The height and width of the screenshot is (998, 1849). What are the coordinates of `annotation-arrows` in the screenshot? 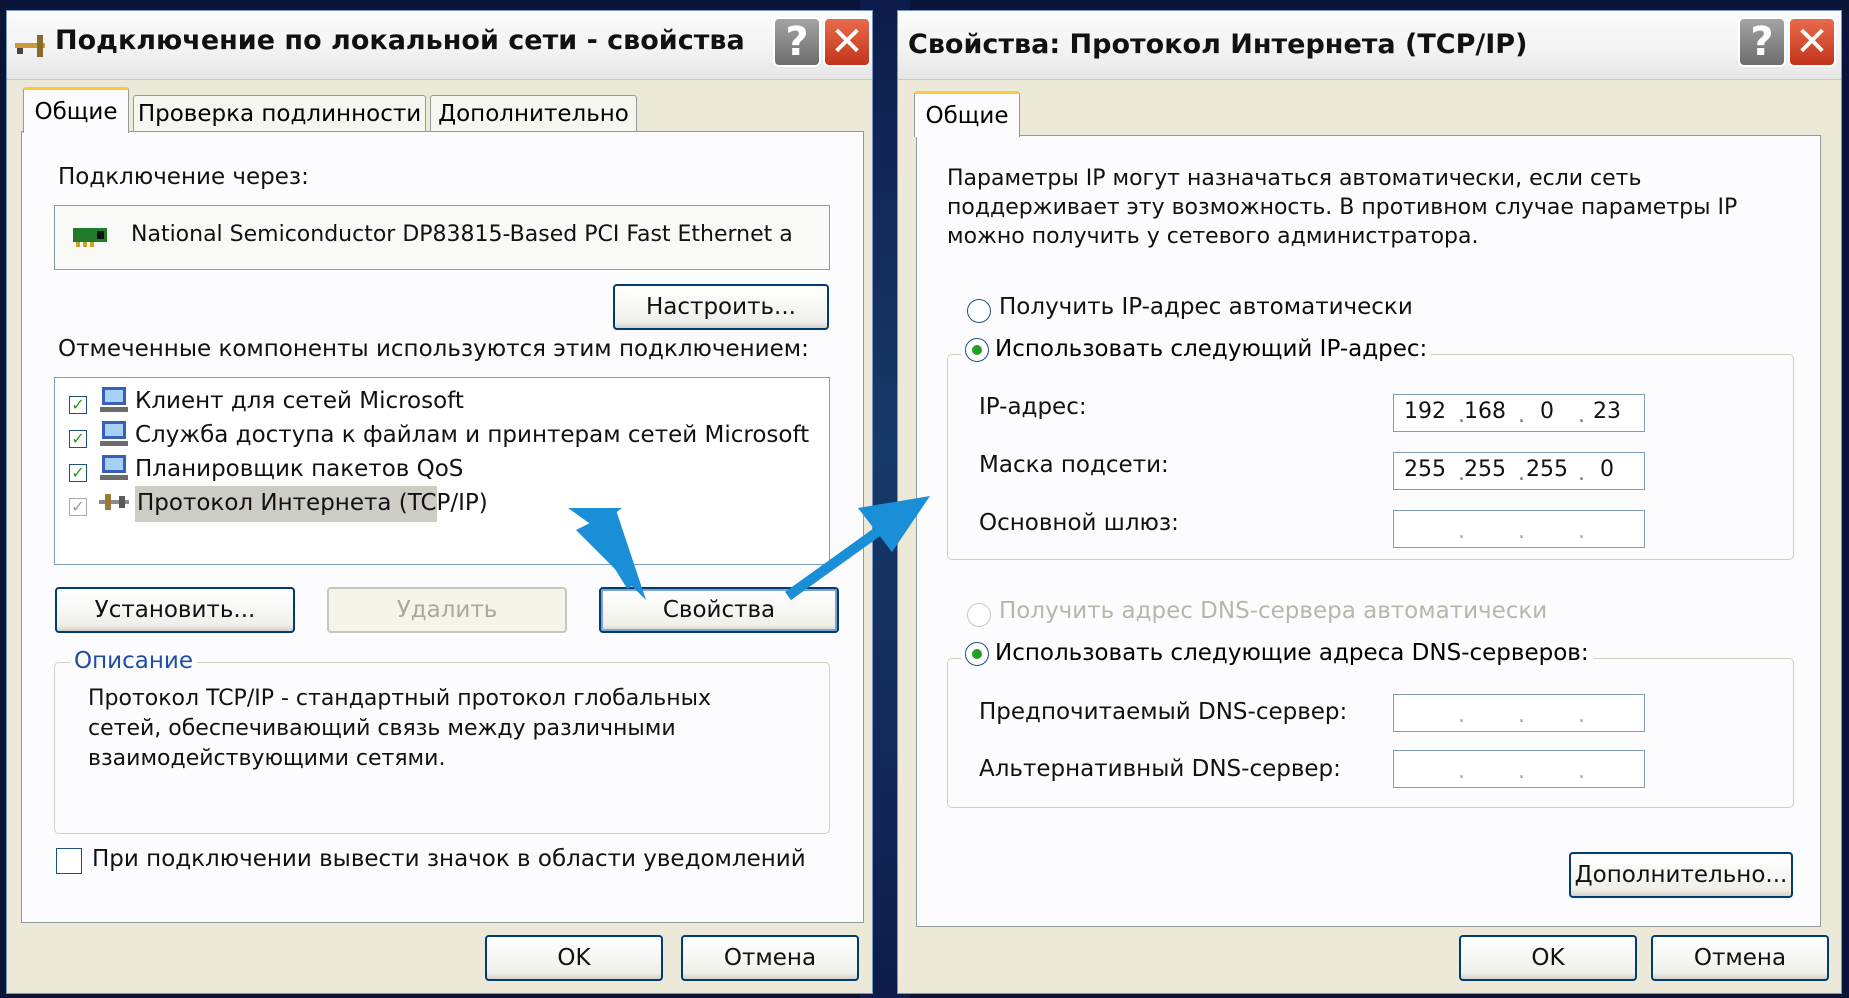 It's located at (749, 548).